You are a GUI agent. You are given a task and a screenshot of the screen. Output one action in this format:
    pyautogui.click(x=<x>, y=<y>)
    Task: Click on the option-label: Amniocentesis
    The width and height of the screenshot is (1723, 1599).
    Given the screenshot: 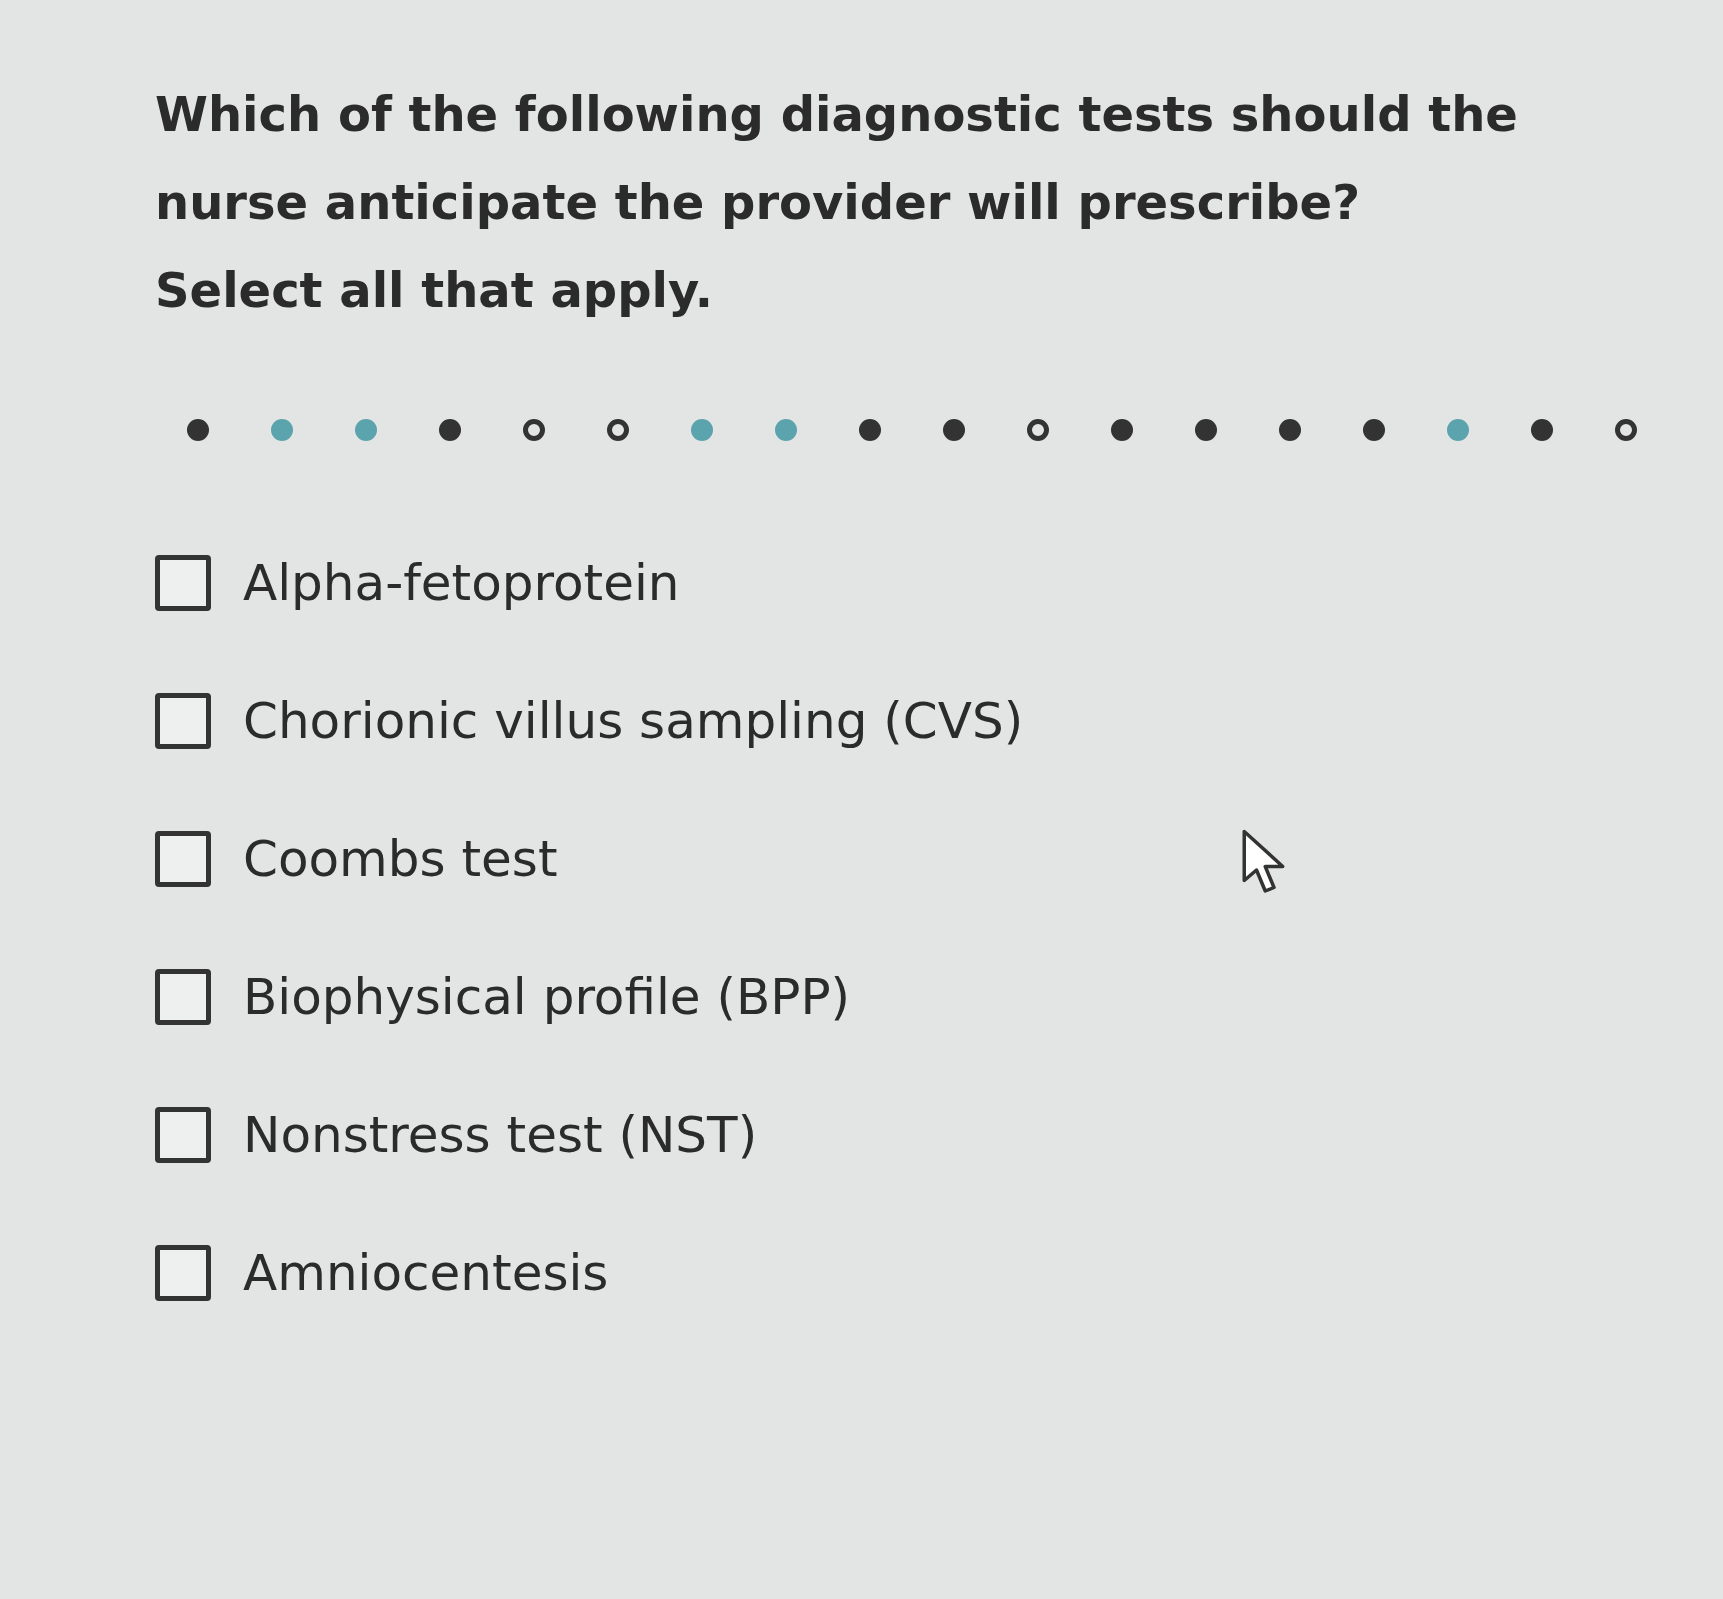 What is the action you would take?
    pyautogui.click(x=426, y=1273)
    